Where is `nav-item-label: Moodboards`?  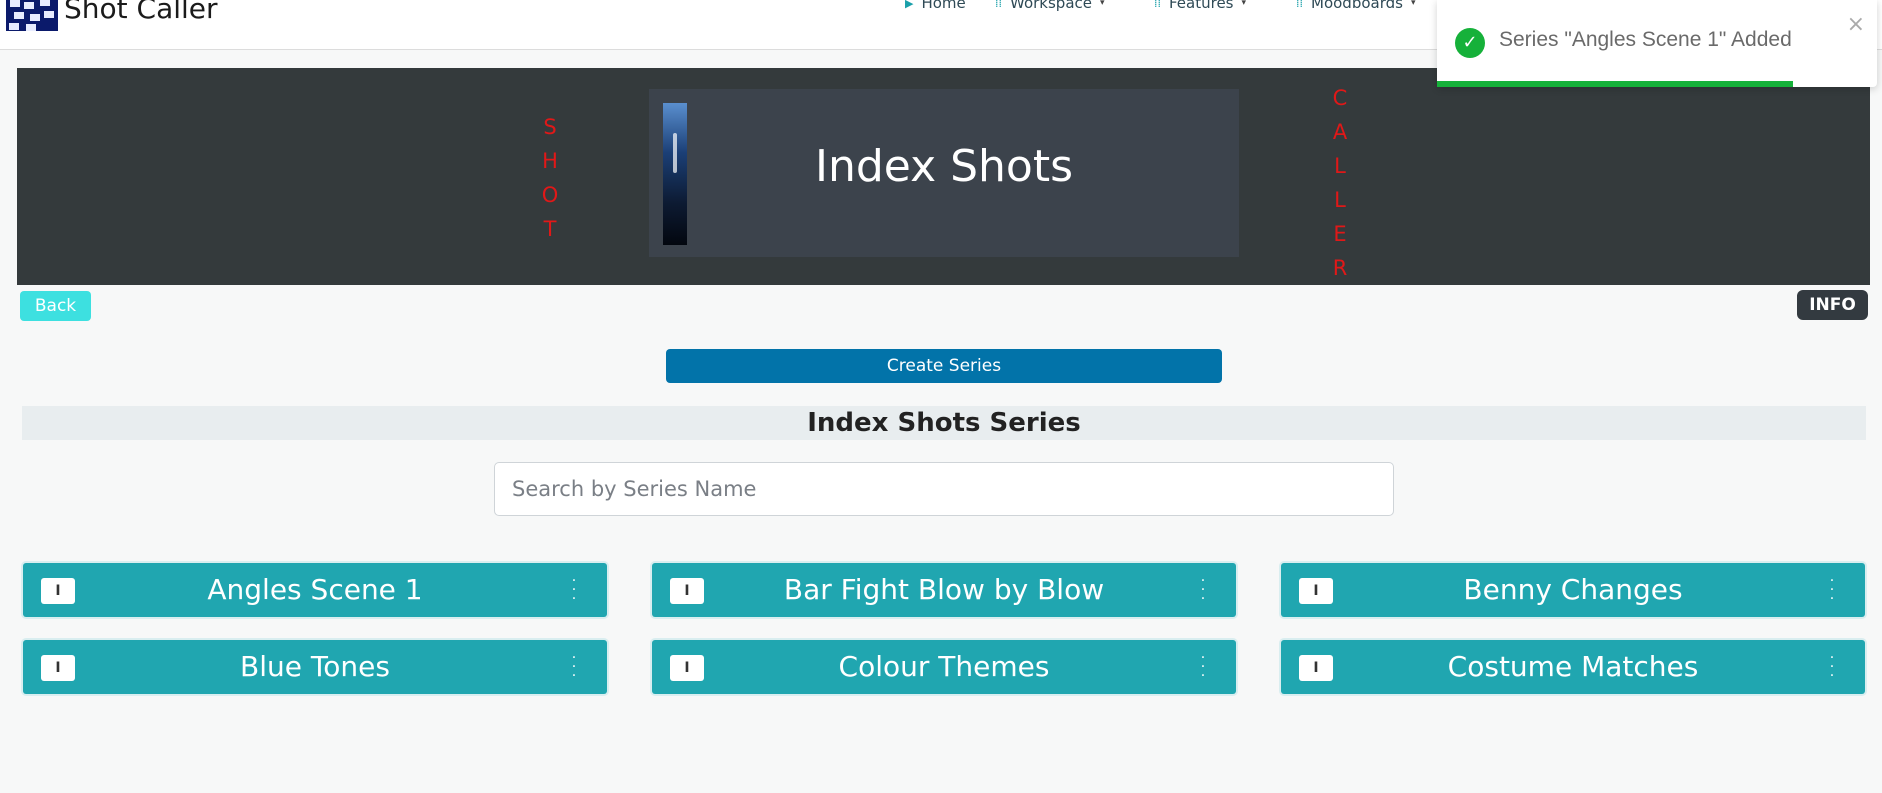
nav-item-label: Moodboards is located at coordinates (1357, 6).